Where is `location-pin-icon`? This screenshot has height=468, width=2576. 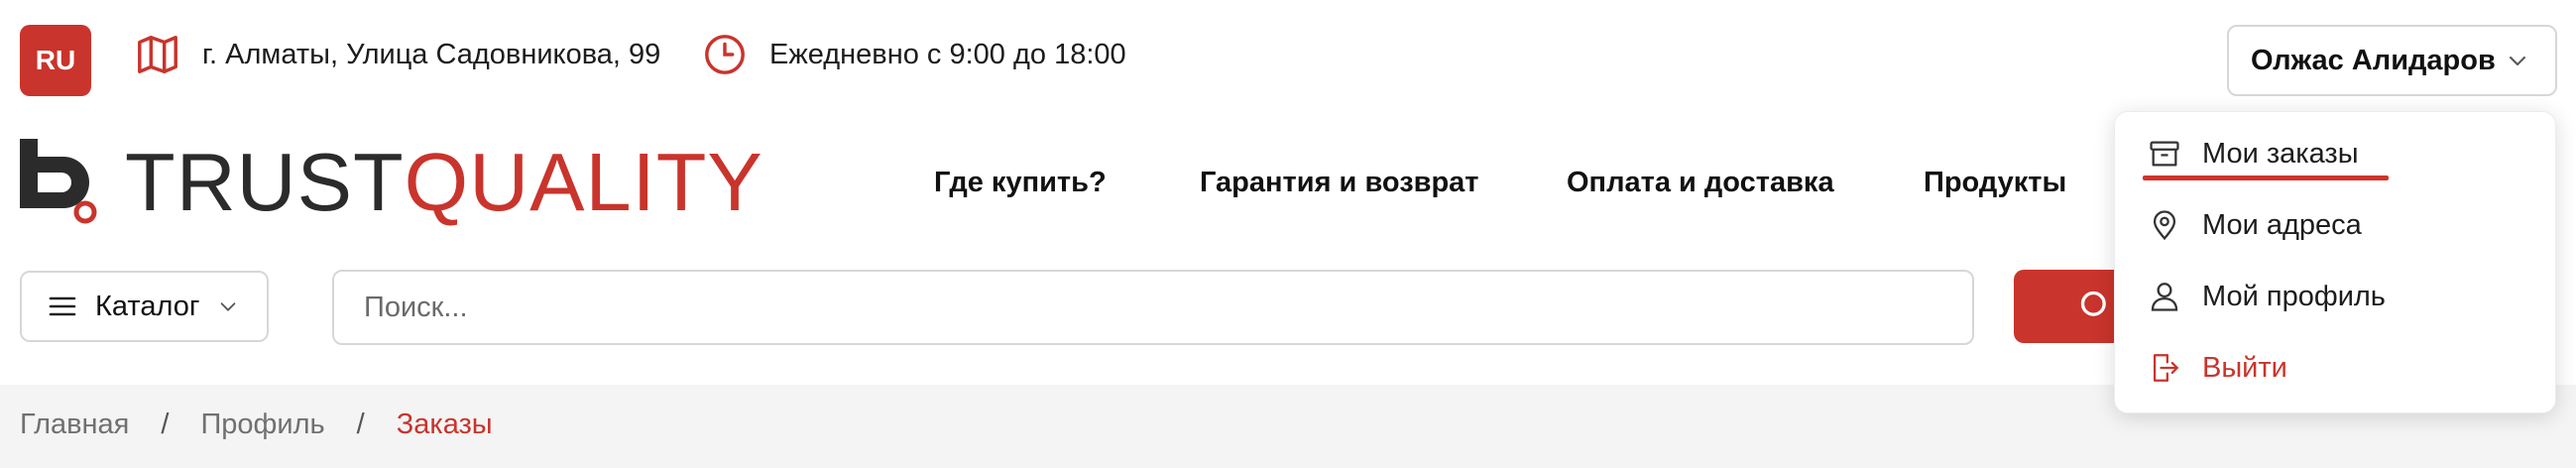 location-pin-icon is located at coordinates (2165, 225).